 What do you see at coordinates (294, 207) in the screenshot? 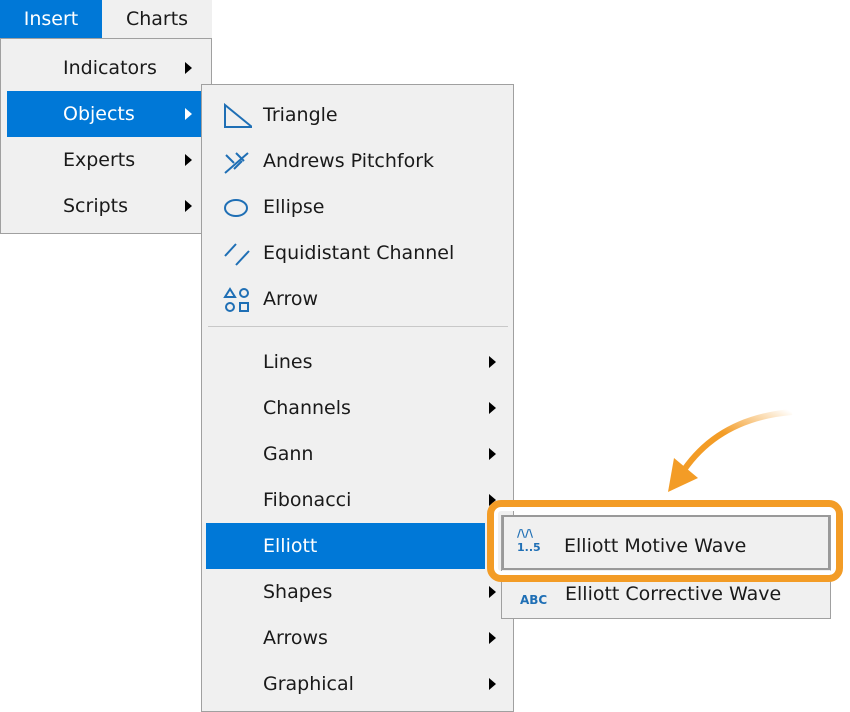
I see `label: Ellipse` at bounding box center [294, 207].